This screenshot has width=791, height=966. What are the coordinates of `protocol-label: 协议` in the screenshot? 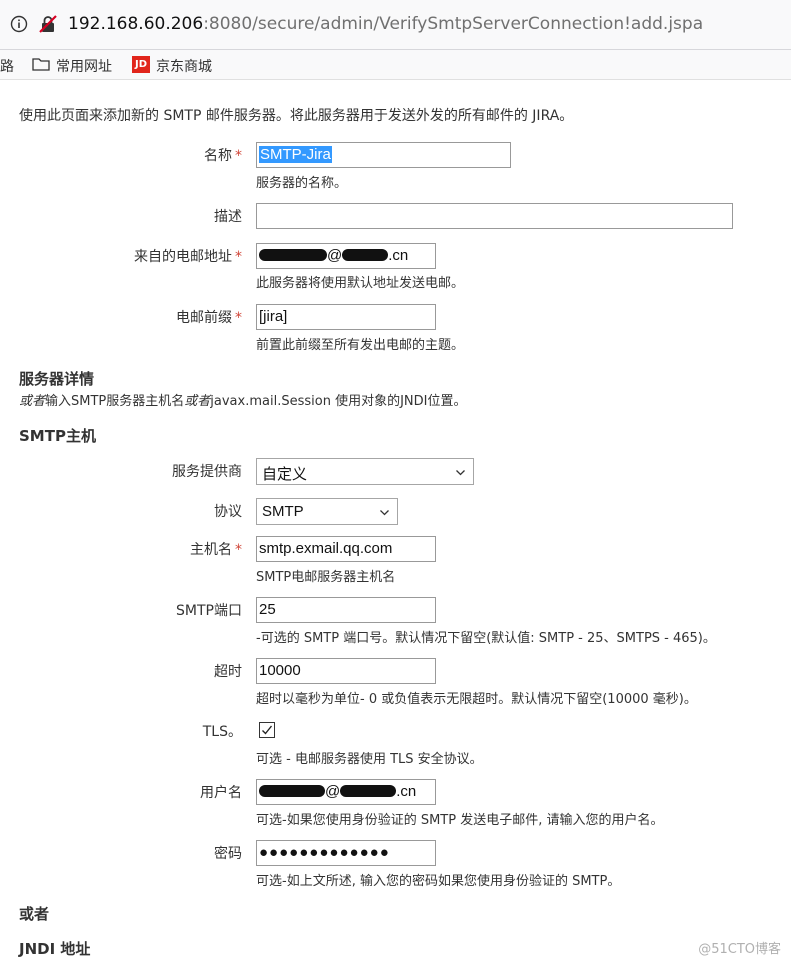 It's located at (228, 512).